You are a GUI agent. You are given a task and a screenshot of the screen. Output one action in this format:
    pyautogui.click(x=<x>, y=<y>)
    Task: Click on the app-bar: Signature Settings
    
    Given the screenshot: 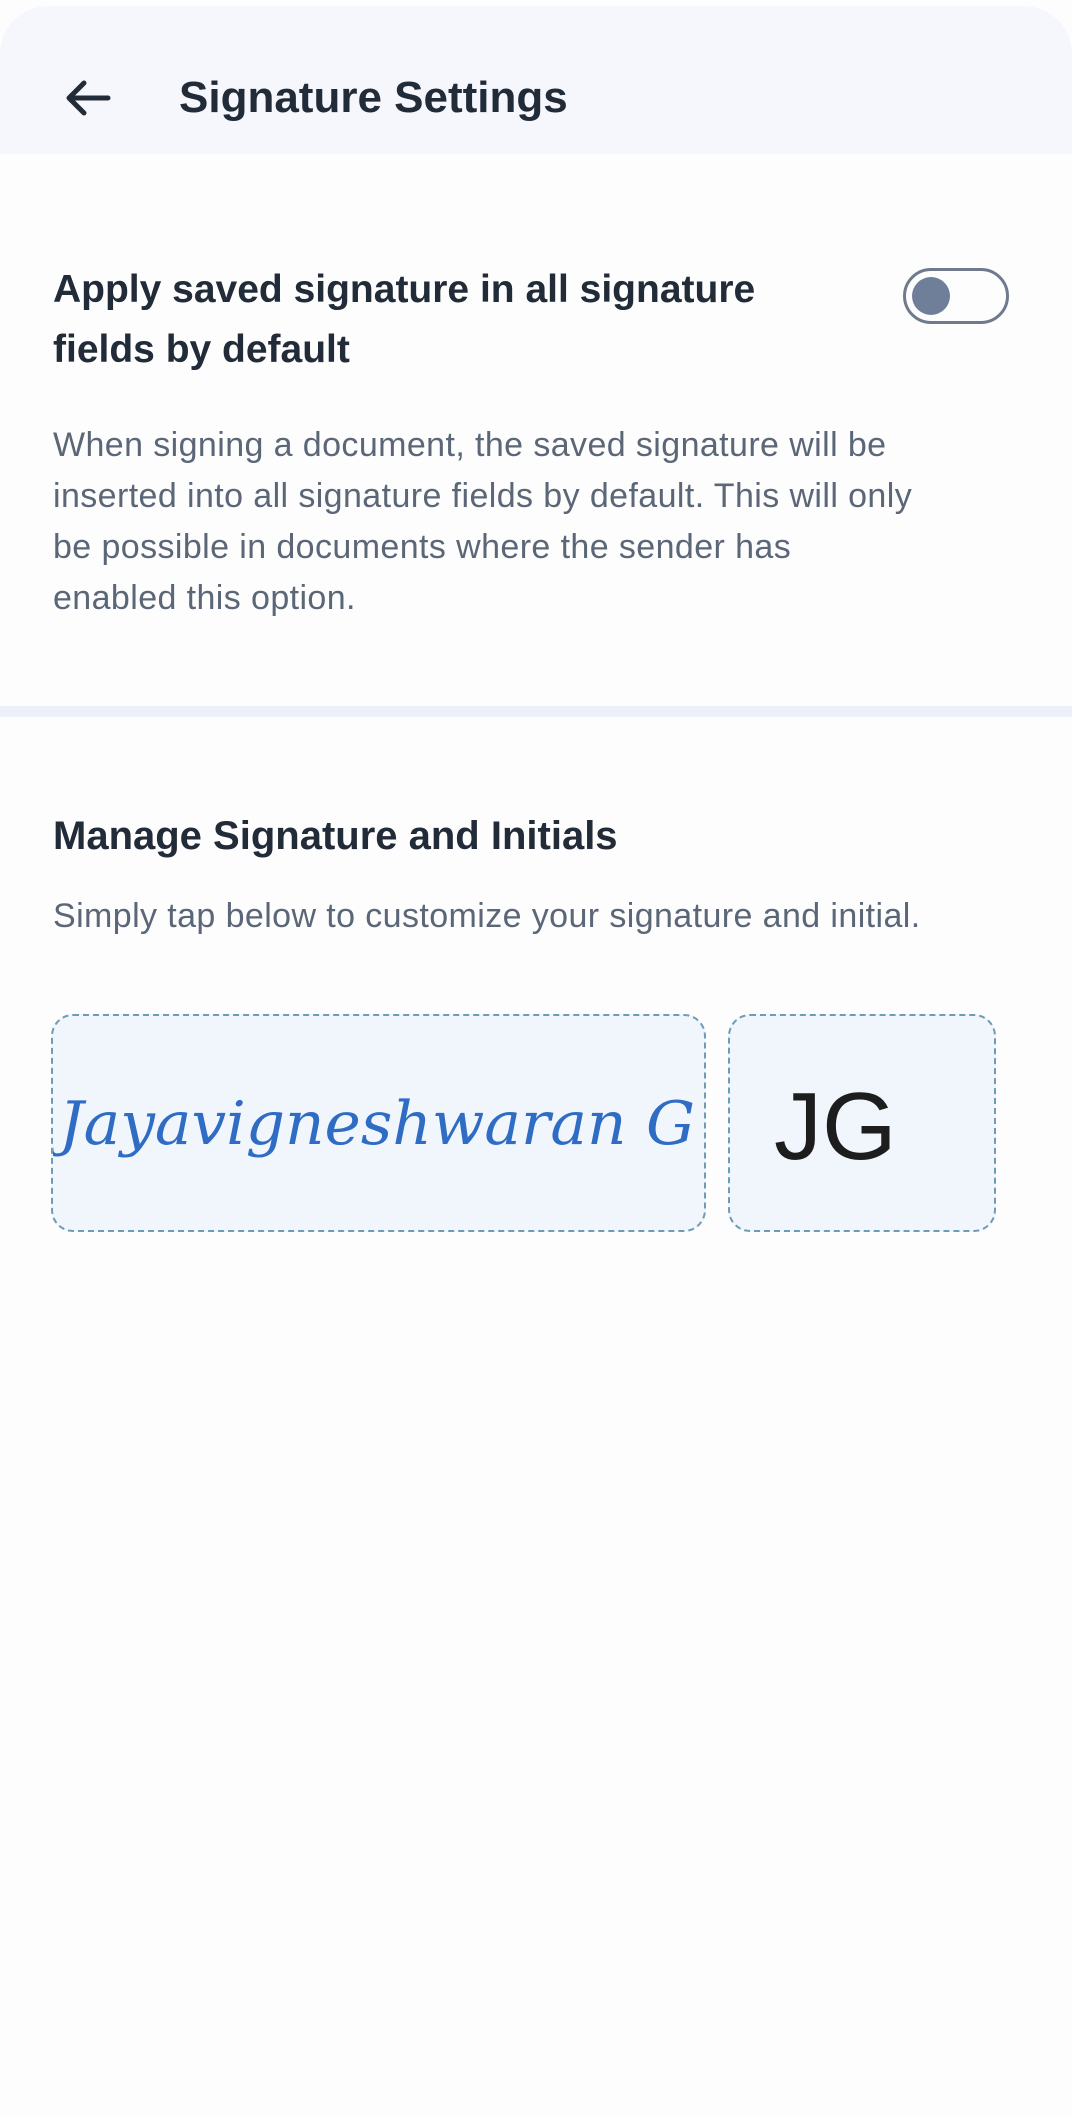 What is the action you would take?
    pyautogui.click(x=536, y=80)
    